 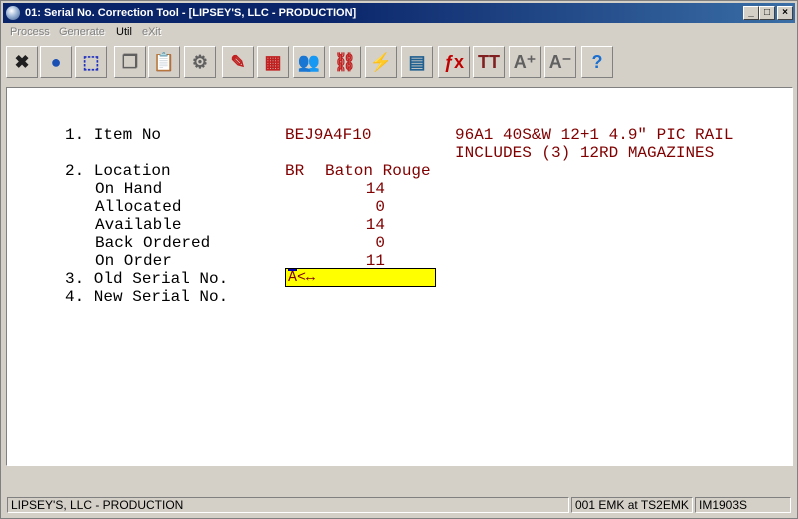 What do you see at coordinates (594, 135) in the screenshot?
I see `item-desc-line1: 96A1 40S&W 12+1 4.9" PIC RAIL` at bounding box center [594, 135].